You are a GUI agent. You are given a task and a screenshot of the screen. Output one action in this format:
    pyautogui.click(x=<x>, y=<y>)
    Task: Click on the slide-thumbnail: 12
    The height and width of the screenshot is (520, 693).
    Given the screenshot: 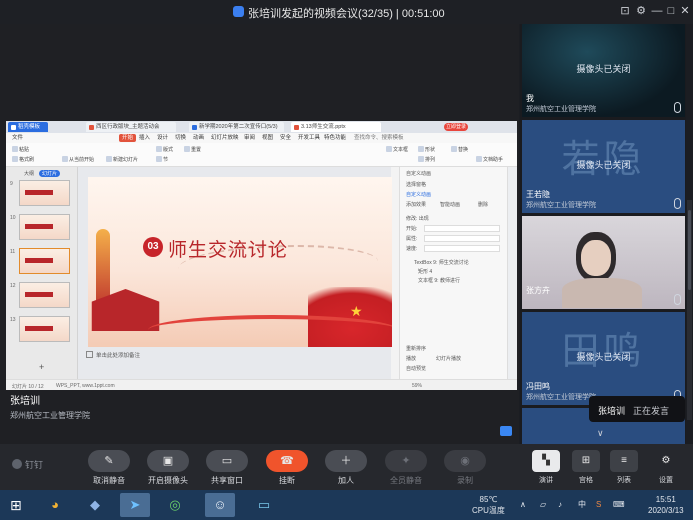 What is the action you would take?
    pyautogui.click(x=40, y=295)
    